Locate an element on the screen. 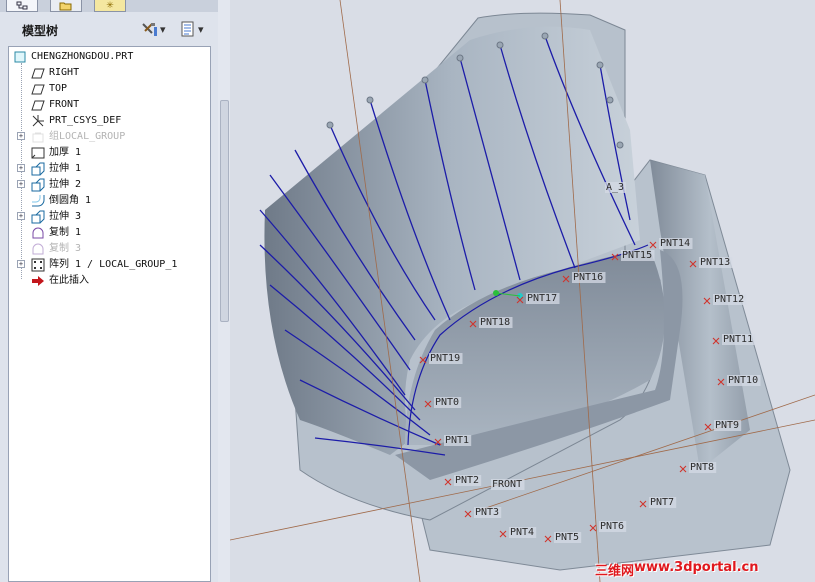  tree-item: 在此插入 is located at coordinates (109, 281).